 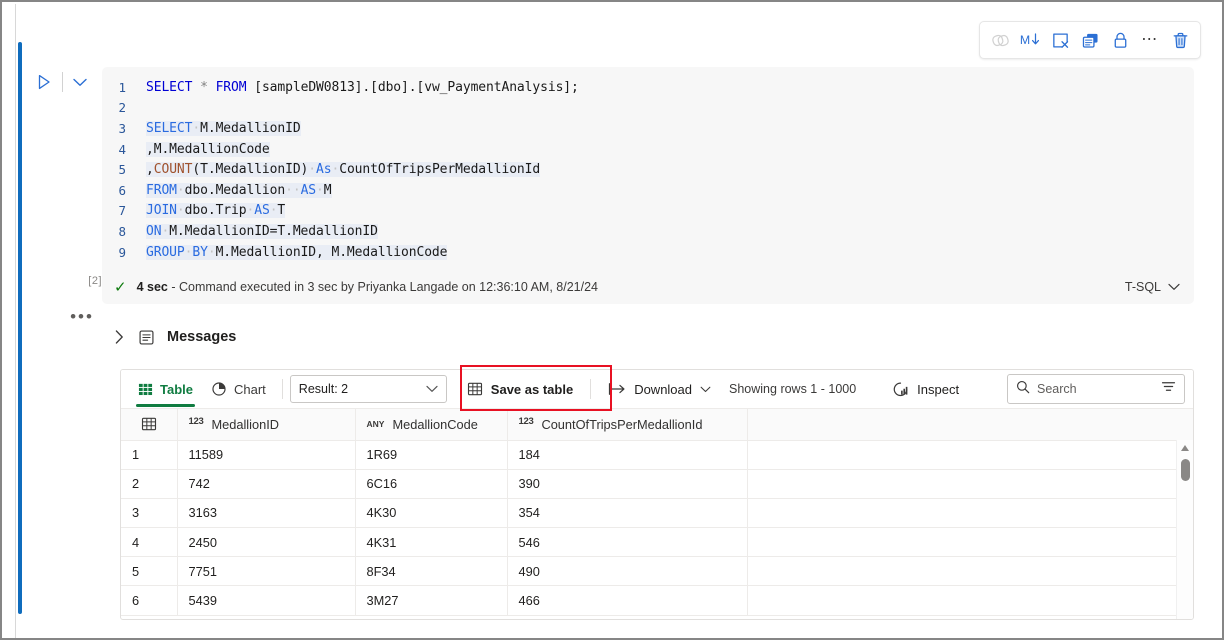 What do you see at coordinates (431, 600) in the screenshot?
I see `cell-medallioncode: 3M27` at bounding box center [431, 600].